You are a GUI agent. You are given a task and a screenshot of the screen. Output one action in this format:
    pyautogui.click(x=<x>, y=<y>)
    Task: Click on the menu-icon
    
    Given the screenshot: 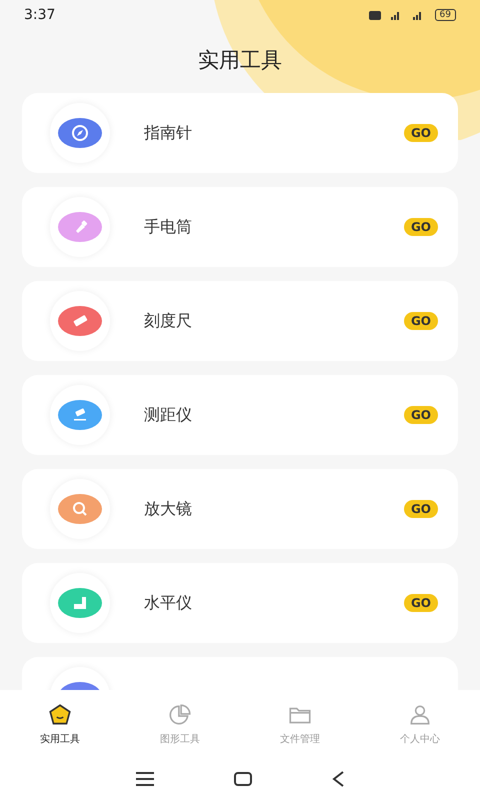 What is the action you would take?
    pyautogui.click(x=145, y=779)
    